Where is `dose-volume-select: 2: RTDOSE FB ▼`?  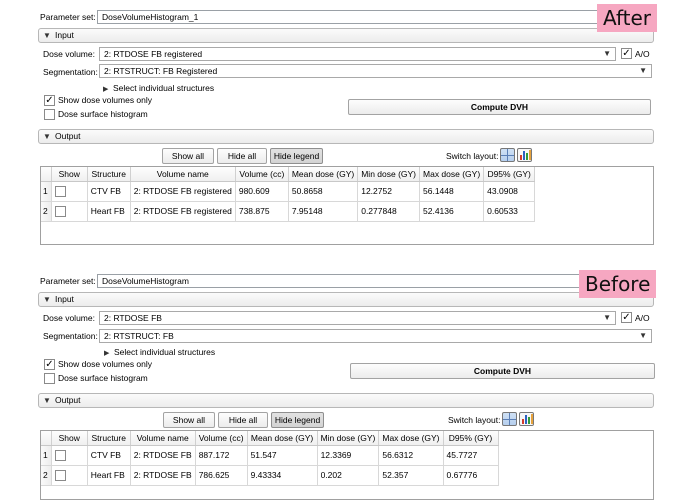
dose-volume-select: 2: RTDOSE FB ▼ is located at coordinates (357, 318).